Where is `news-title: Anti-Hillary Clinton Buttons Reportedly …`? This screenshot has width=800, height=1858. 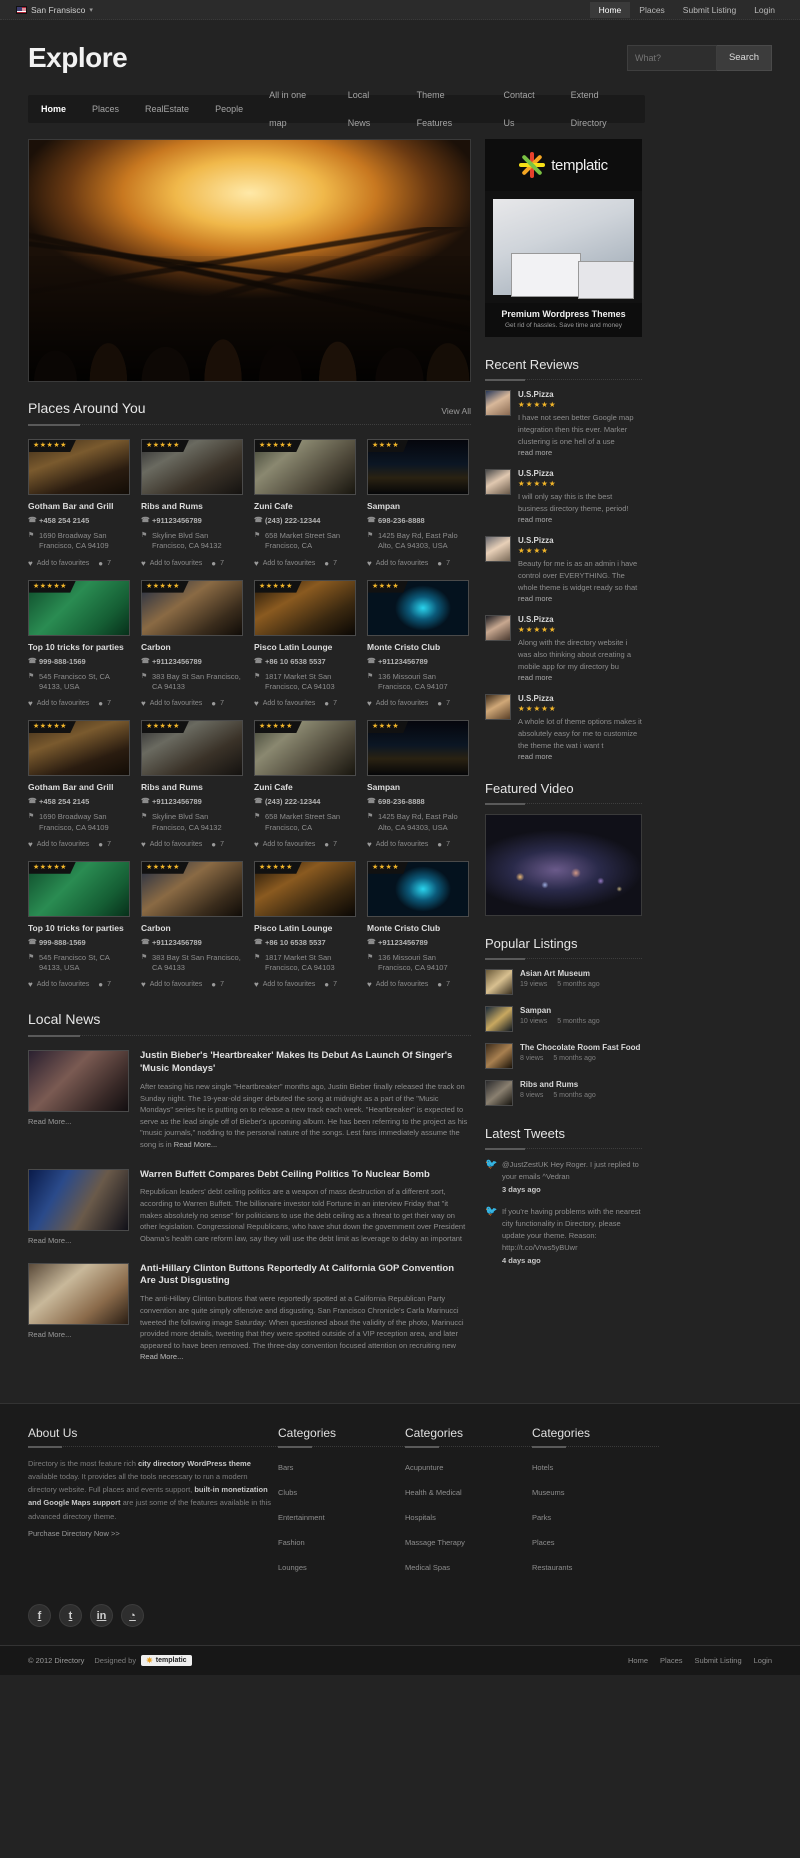 news-title: Anti-Hillary Clinton Buttons Reportedly … is located at coordinates (305, 1276).